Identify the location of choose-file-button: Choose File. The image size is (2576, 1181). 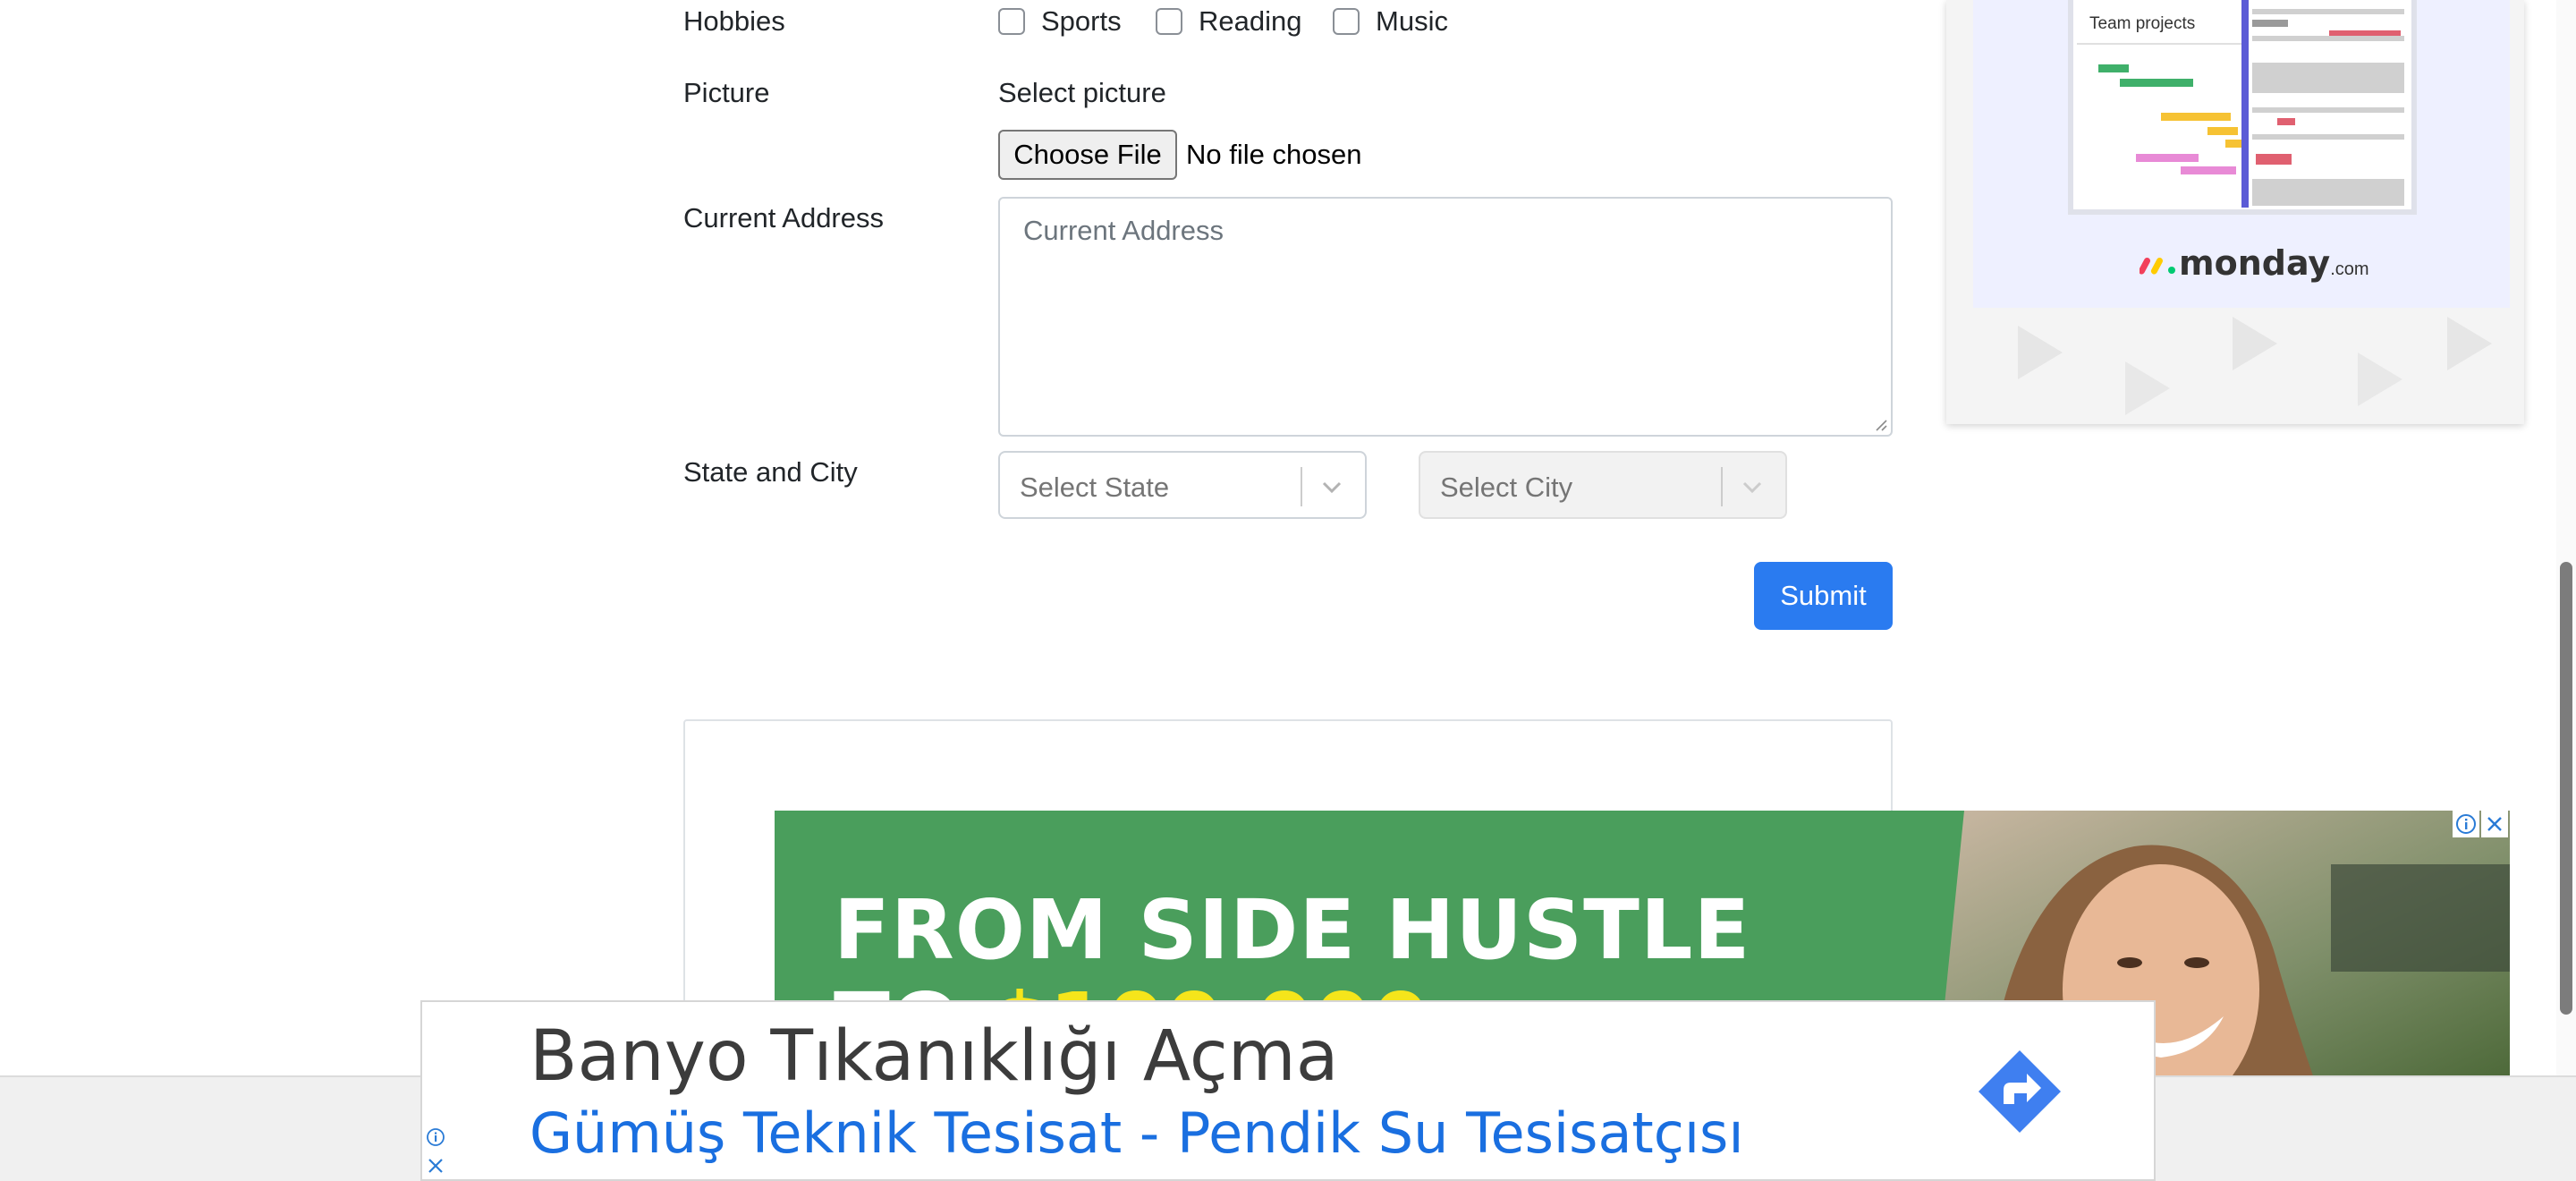
(1087, 155).